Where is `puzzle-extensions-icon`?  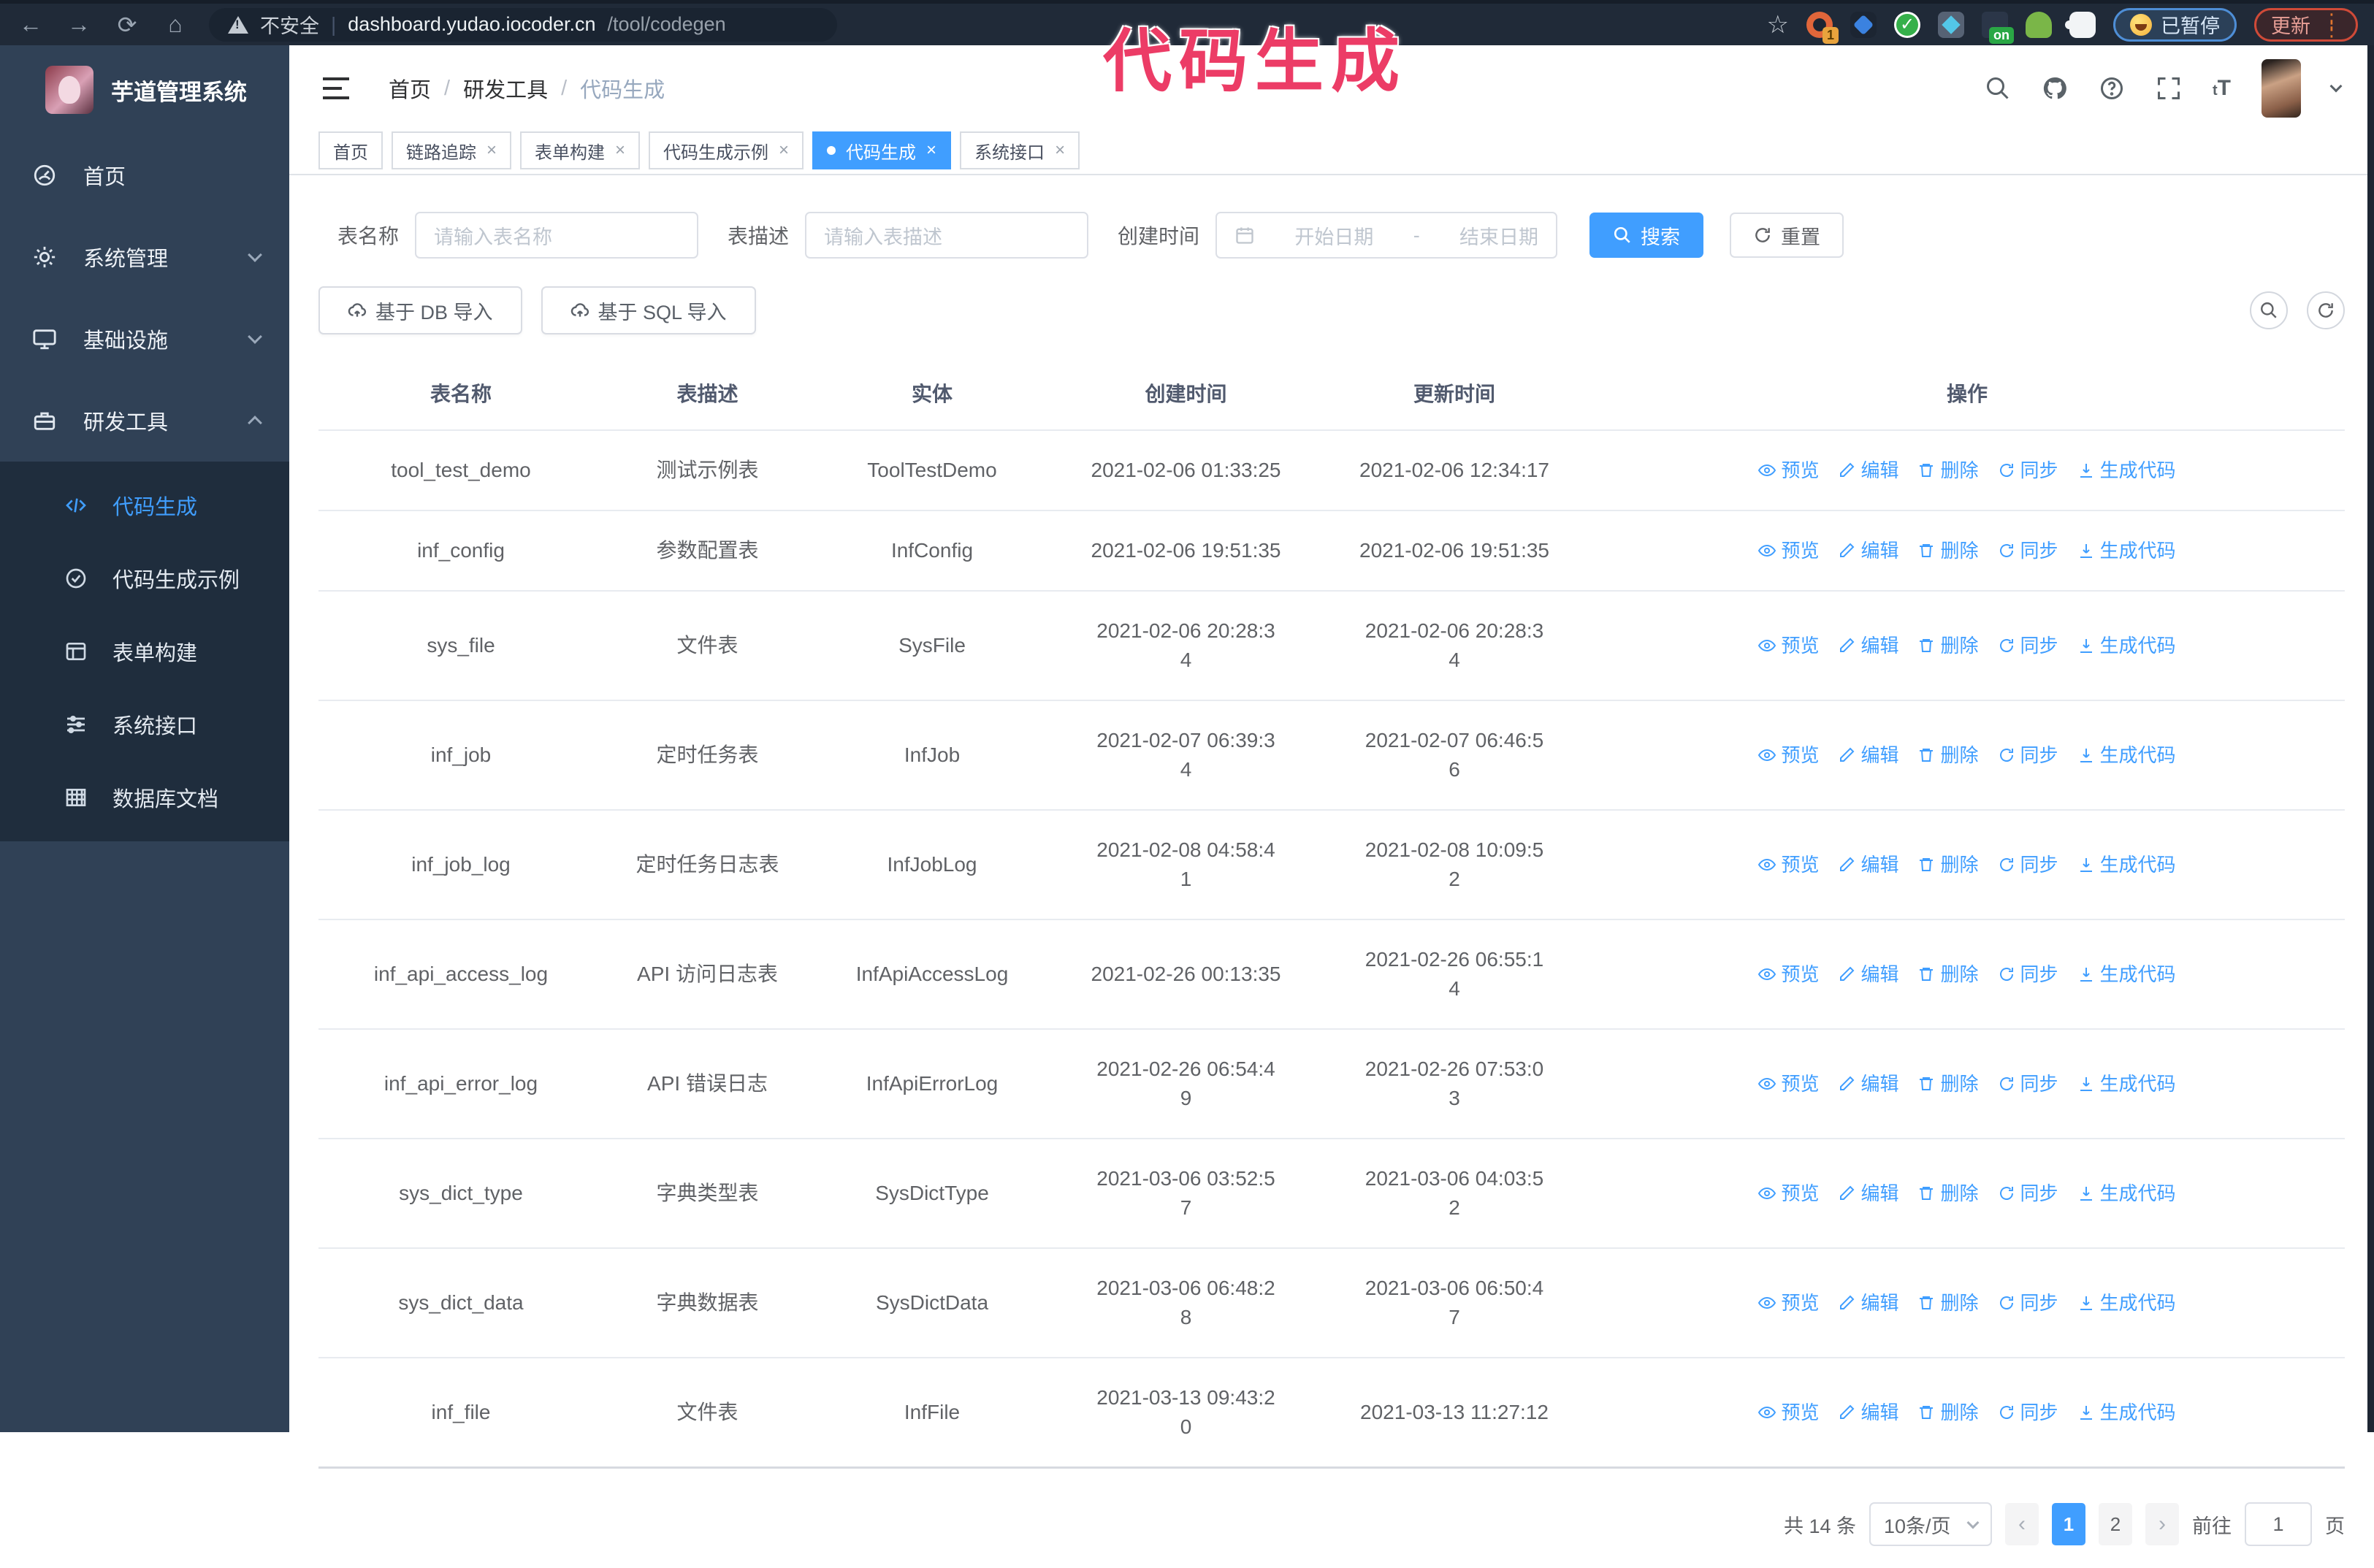
puzzle-extensions-icon is located at coordinates (2080, 24).